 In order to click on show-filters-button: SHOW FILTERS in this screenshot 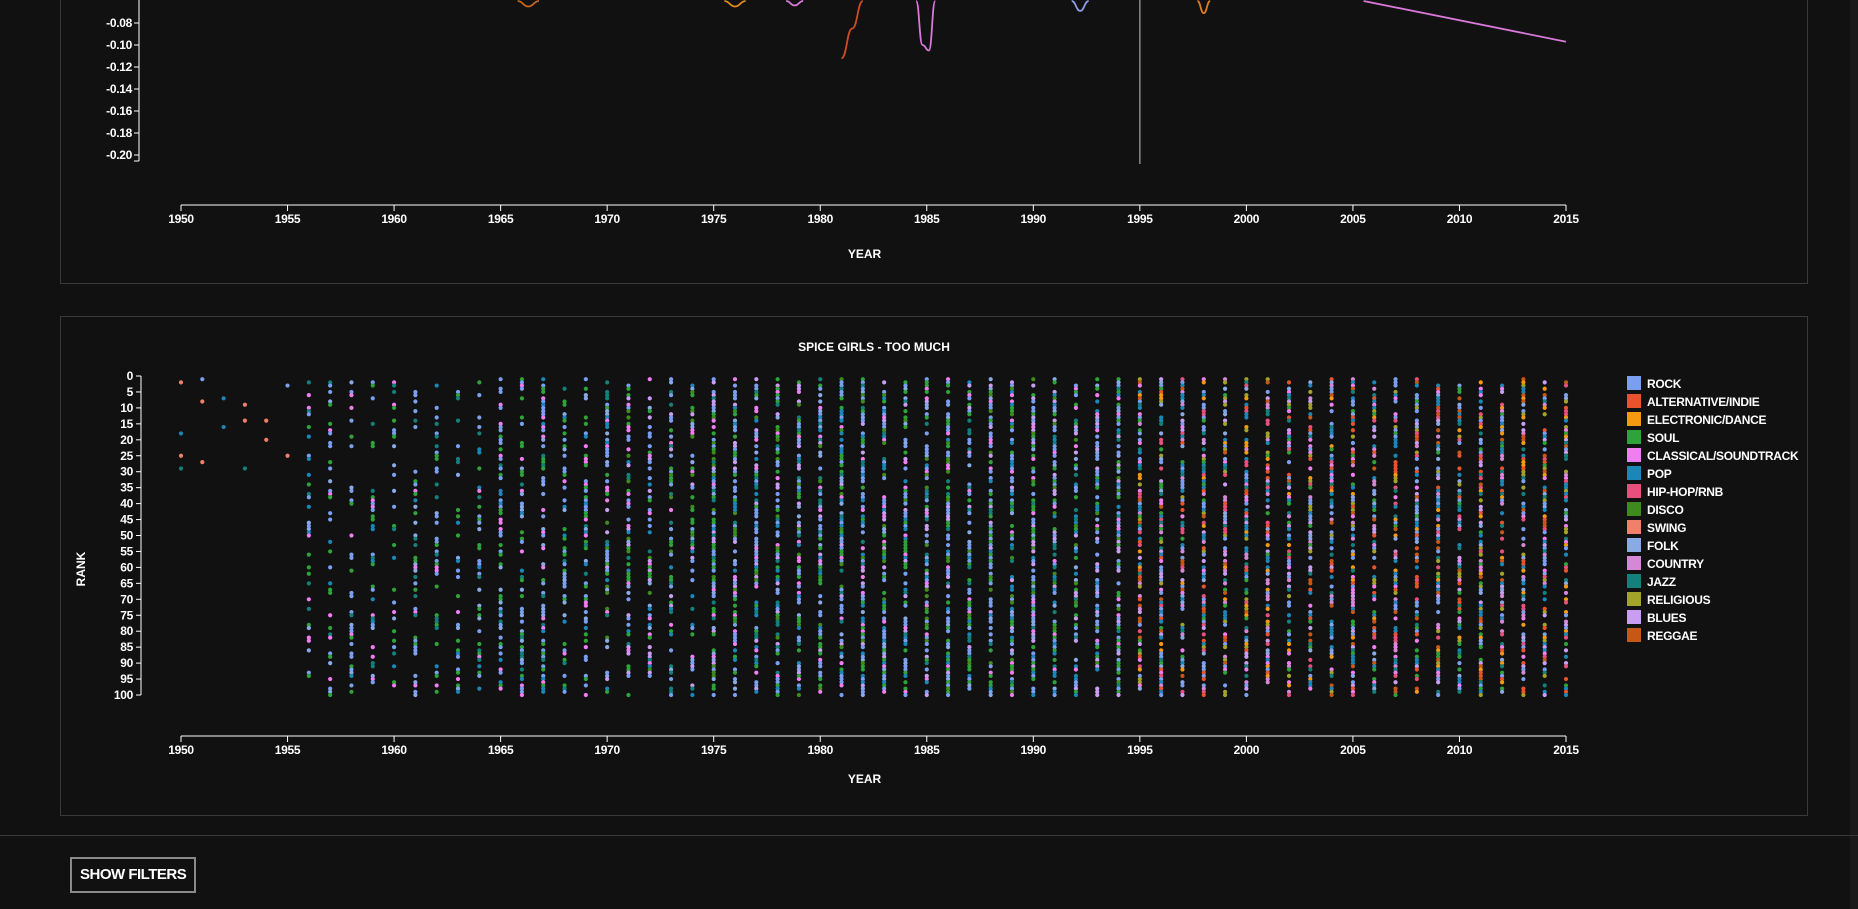, I will do `click(133, 875)`.